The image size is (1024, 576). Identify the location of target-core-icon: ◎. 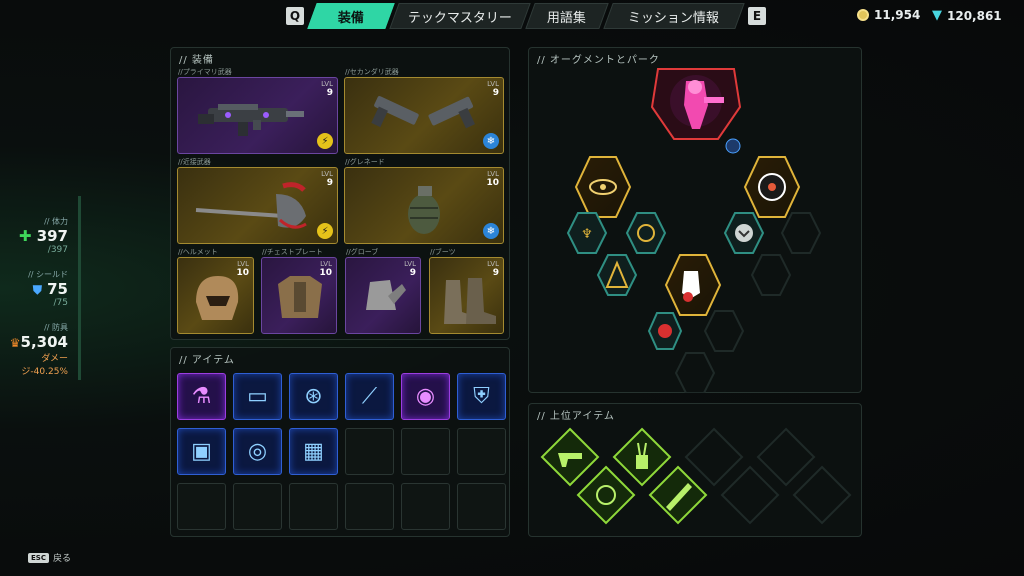
(257, 451).